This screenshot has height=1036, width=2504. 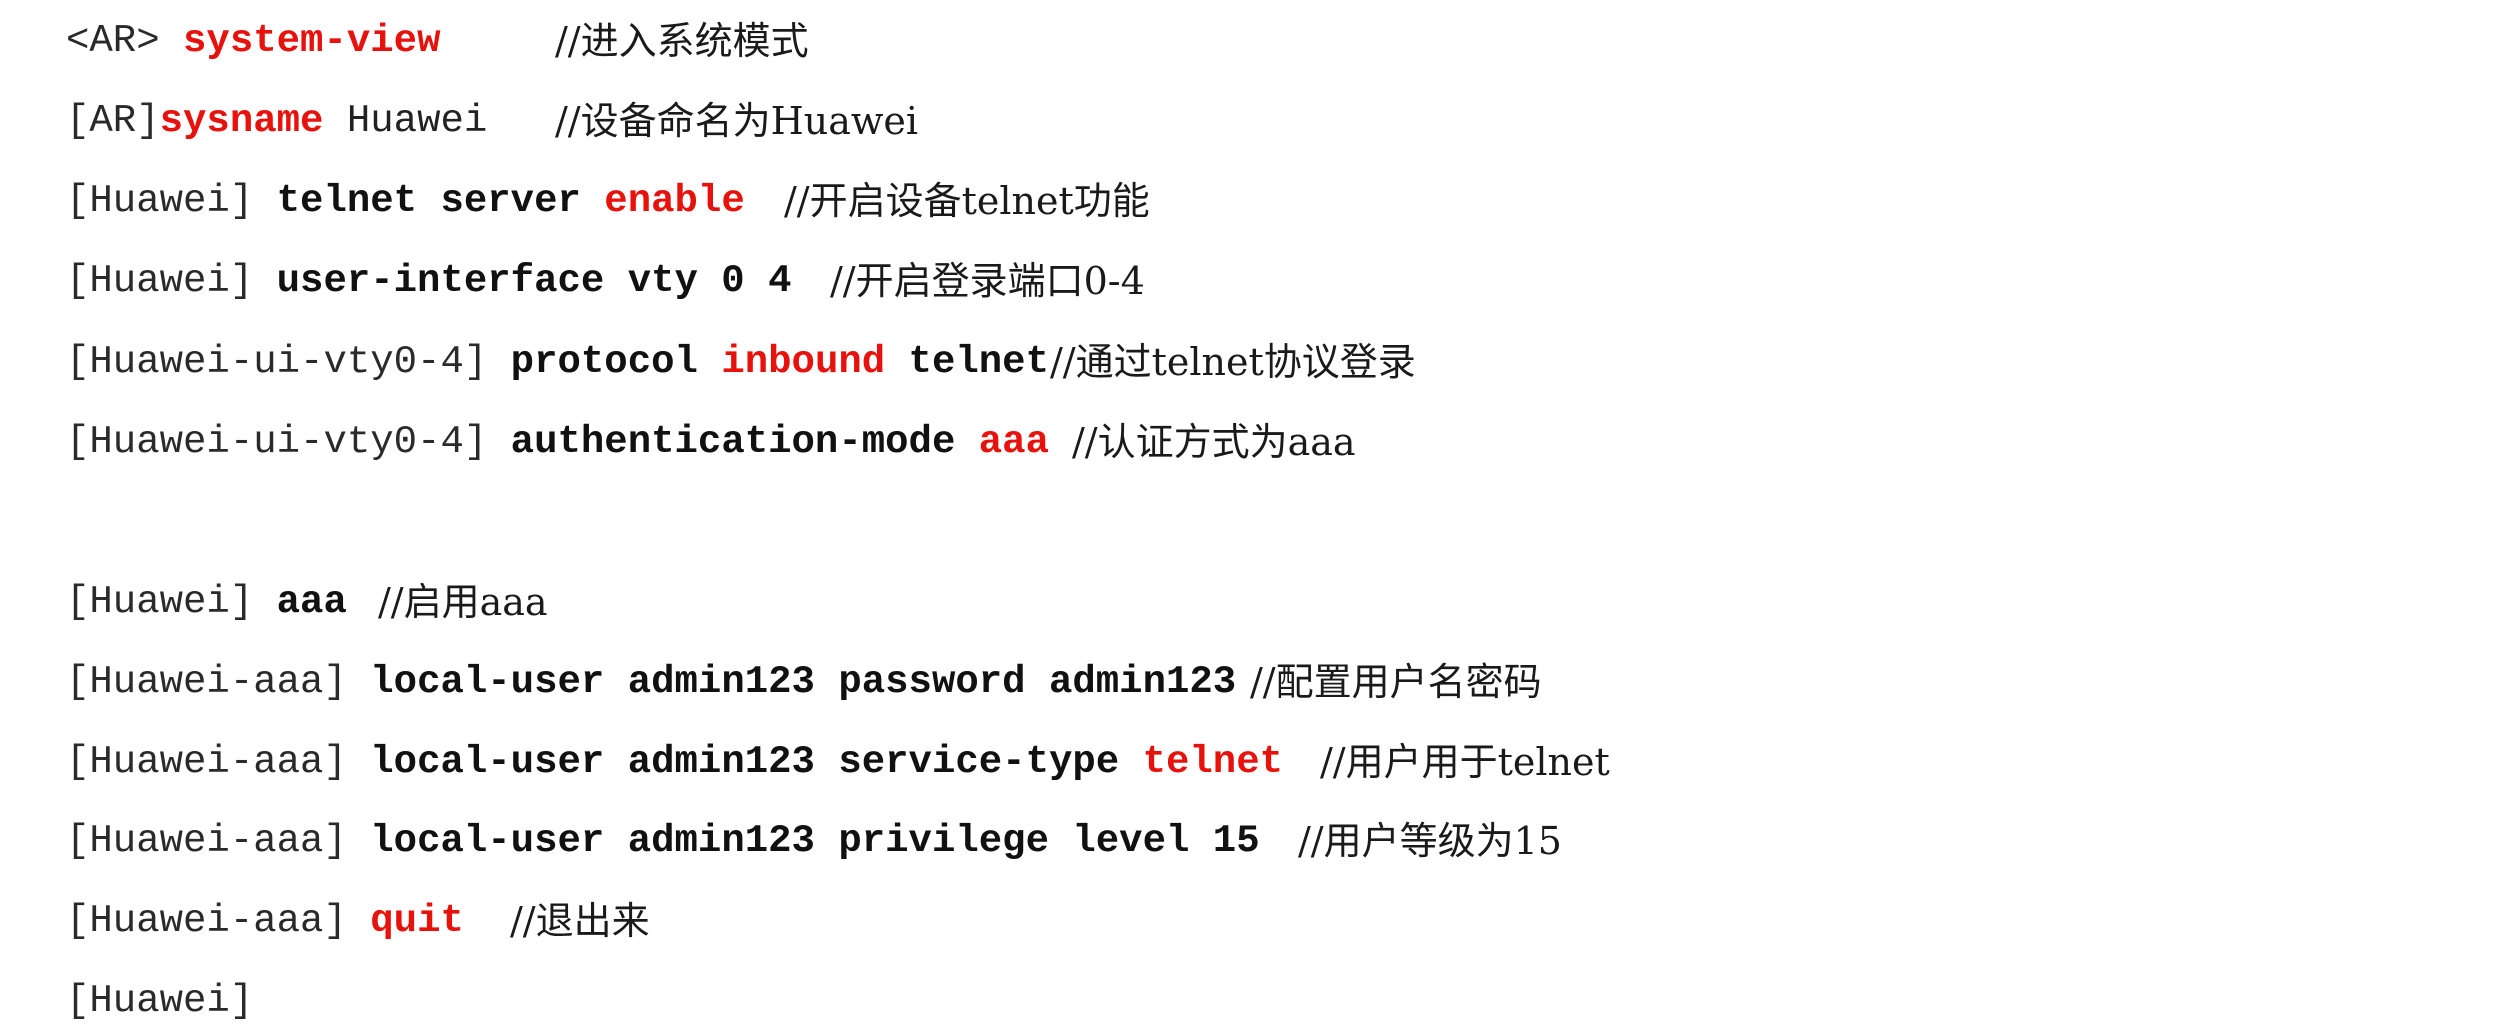 What do you see at coordinates (429, 201) in the screenshot?
I see `cli-command-text: telnet server` at bounding box center [429, 201].